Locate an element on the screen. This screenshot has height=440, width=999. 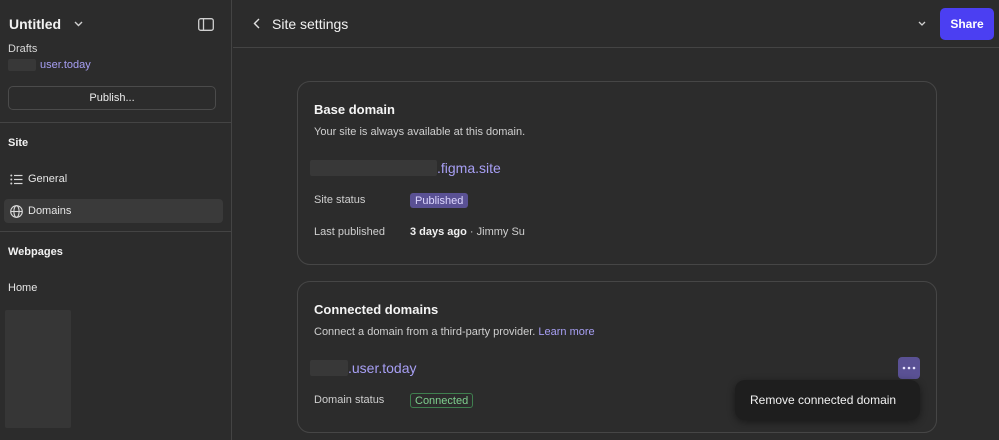
sidebar-toggle-icon is located at coordinates (206, 24).